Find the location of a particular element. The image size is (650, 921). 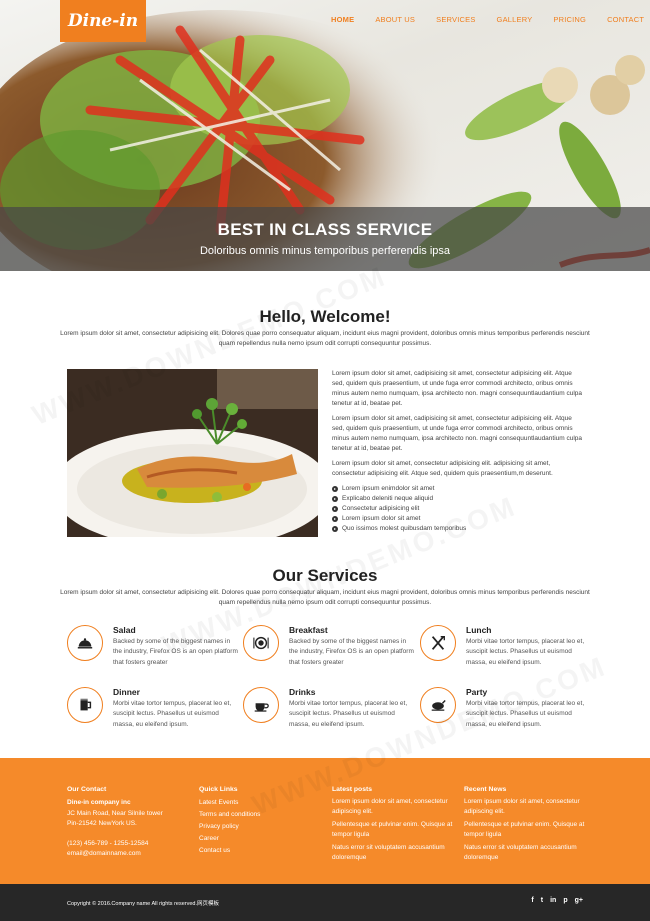

list-item: Lorem ipsum dolor sit amet is located at coordinates (458, 519).